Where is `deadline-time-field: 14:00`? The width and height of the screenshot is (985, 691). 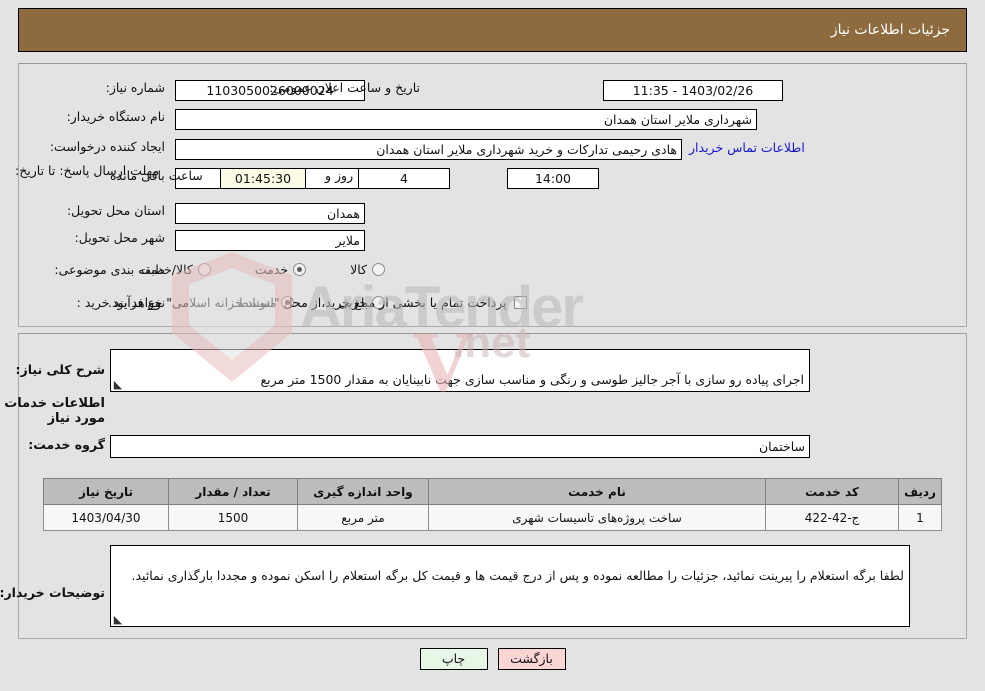 deadline-time-field: 14:00 is located at coordinates (553, 178).